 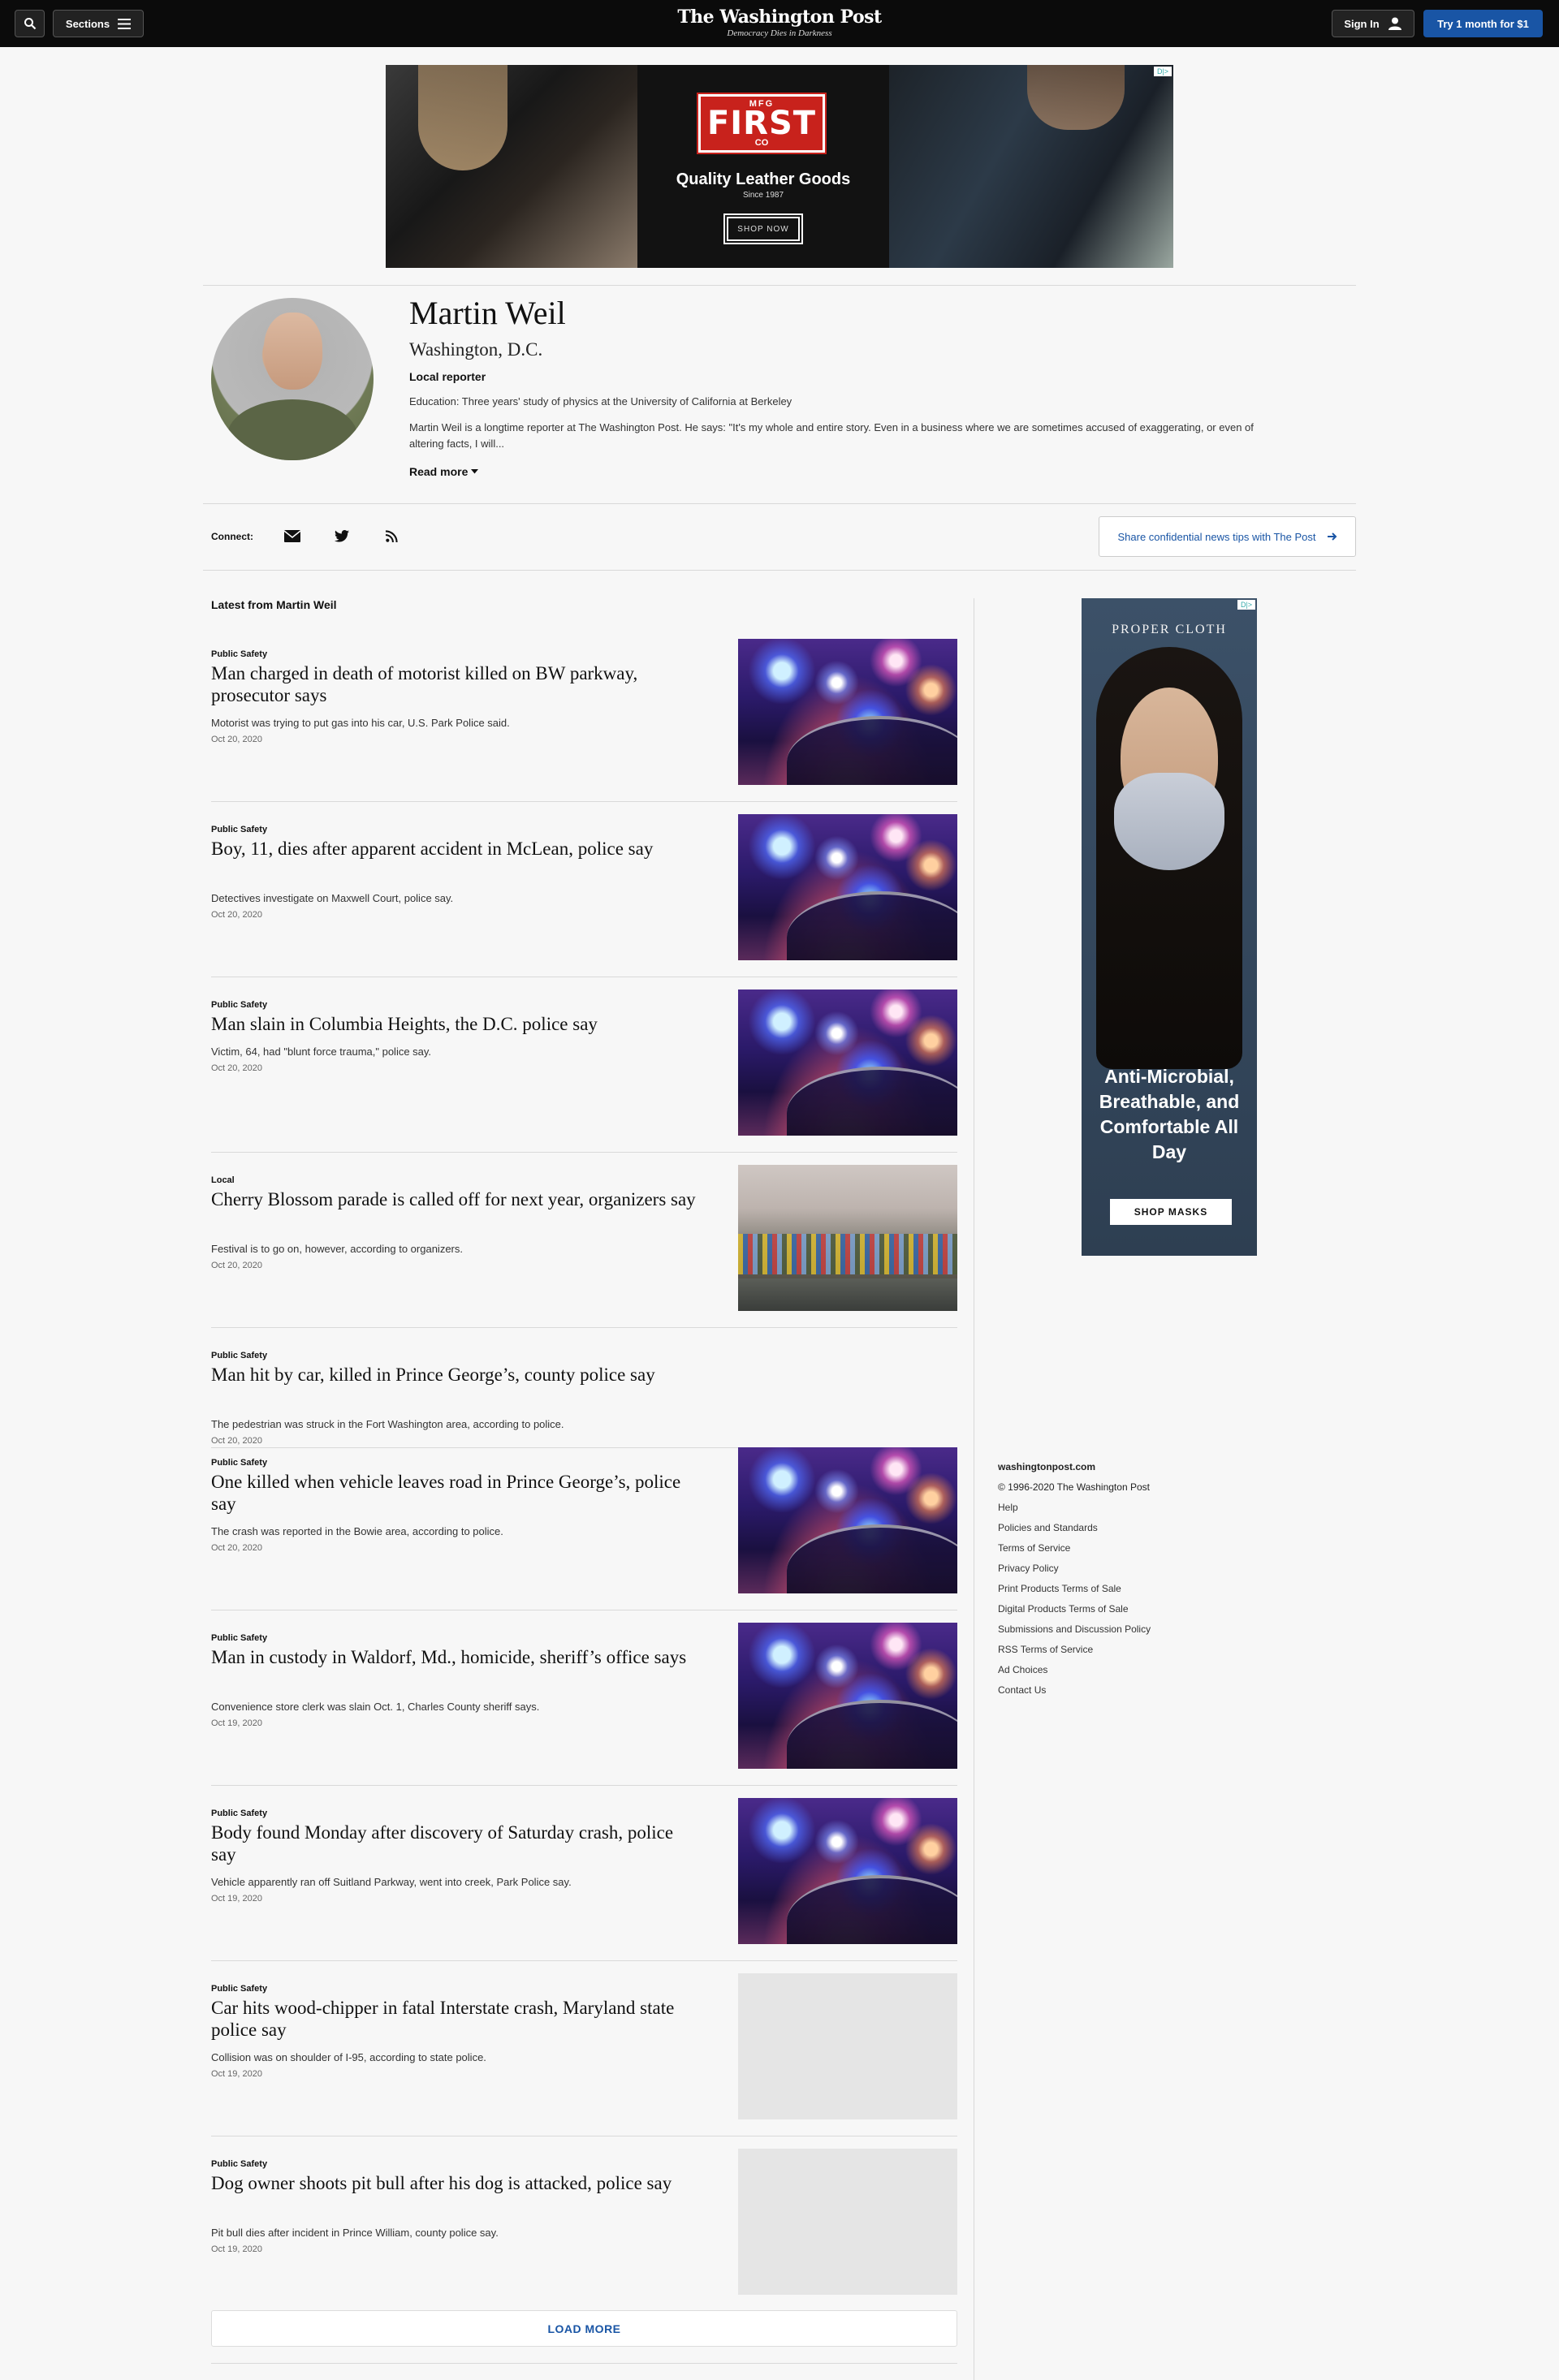 I want to click on sign-in-label: Sign In, so click(x=1362, y=24).